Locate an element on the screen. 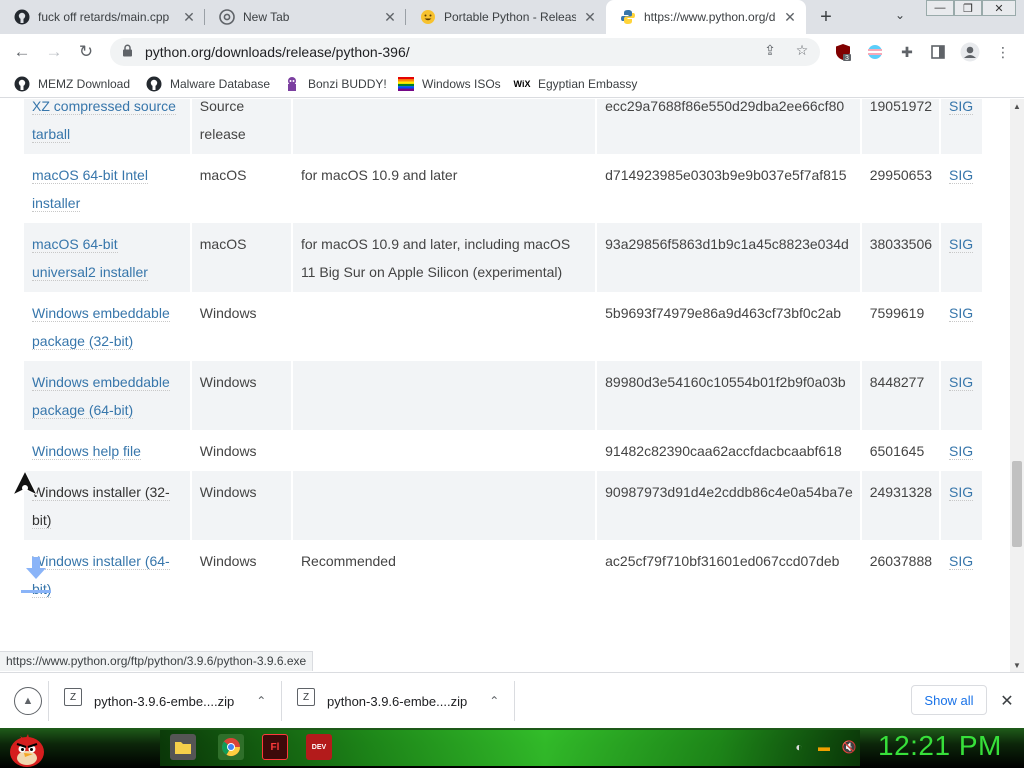  md5-cell: ac25cf79f710bf31601ed067ccd07deb is located at coordinates (729, 574).